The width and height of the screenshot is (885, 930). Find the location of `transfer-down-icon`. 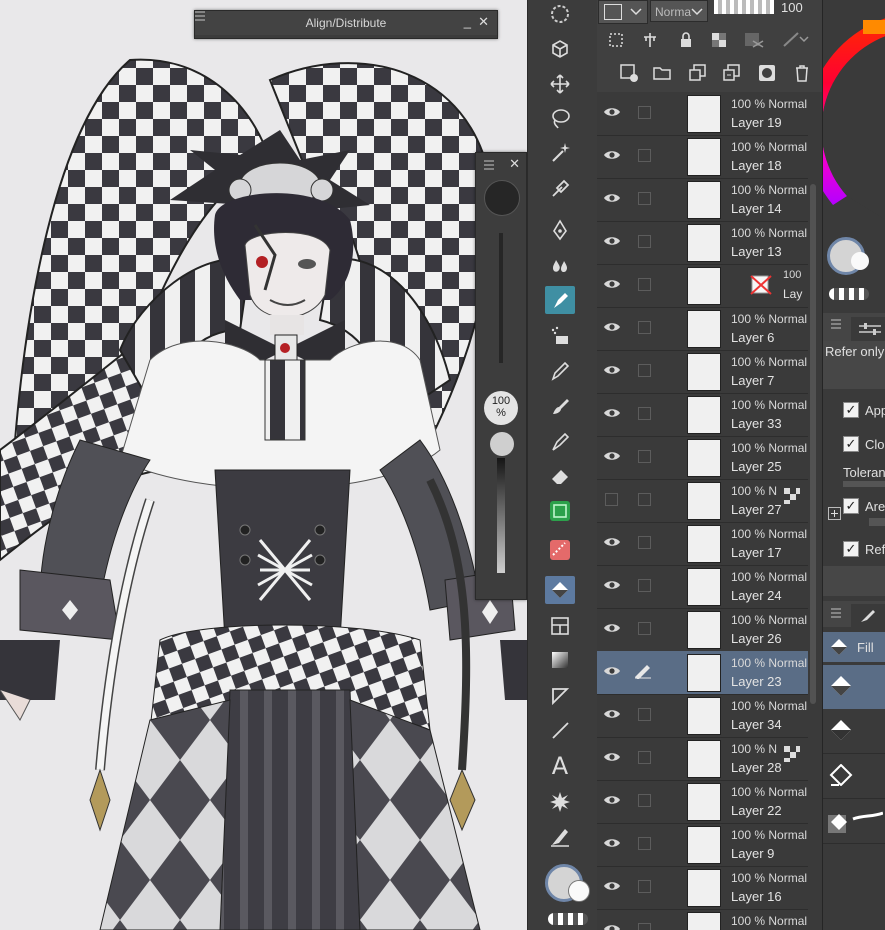

transfer-down-icon is located at coordinates (698, 73).